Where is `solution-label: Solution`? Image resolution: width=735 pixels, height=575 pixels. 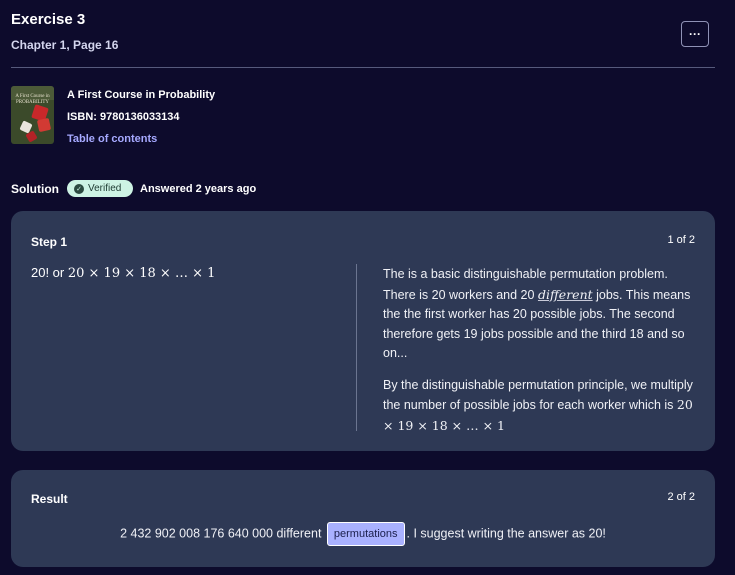 solution-label: Solution is located at coordinates (35, 189).